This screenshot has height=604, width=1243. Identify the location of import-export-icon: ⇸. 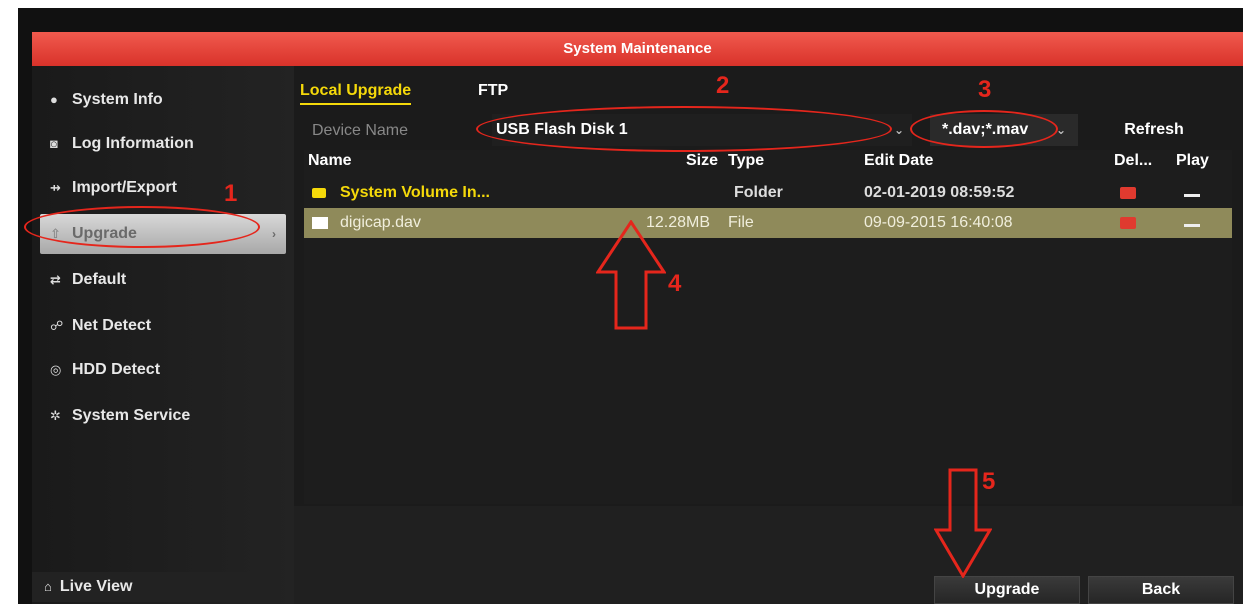
(55, 187).